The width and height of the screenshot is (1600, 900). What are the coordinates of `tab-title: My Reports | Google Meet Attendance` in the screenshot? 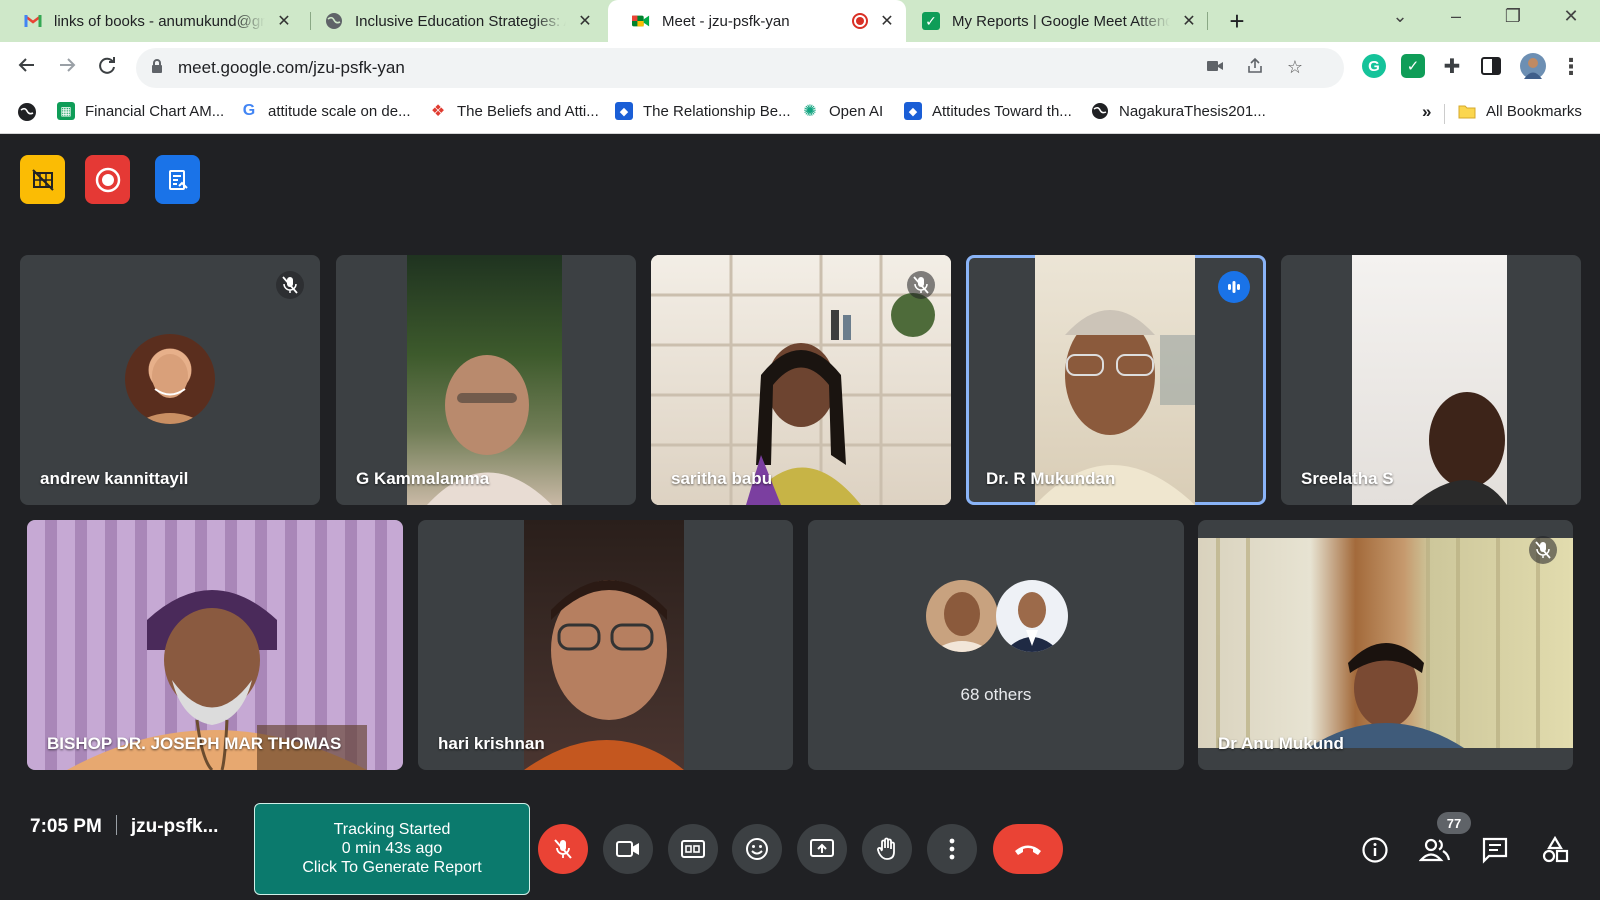 It's located at (1061, 21).